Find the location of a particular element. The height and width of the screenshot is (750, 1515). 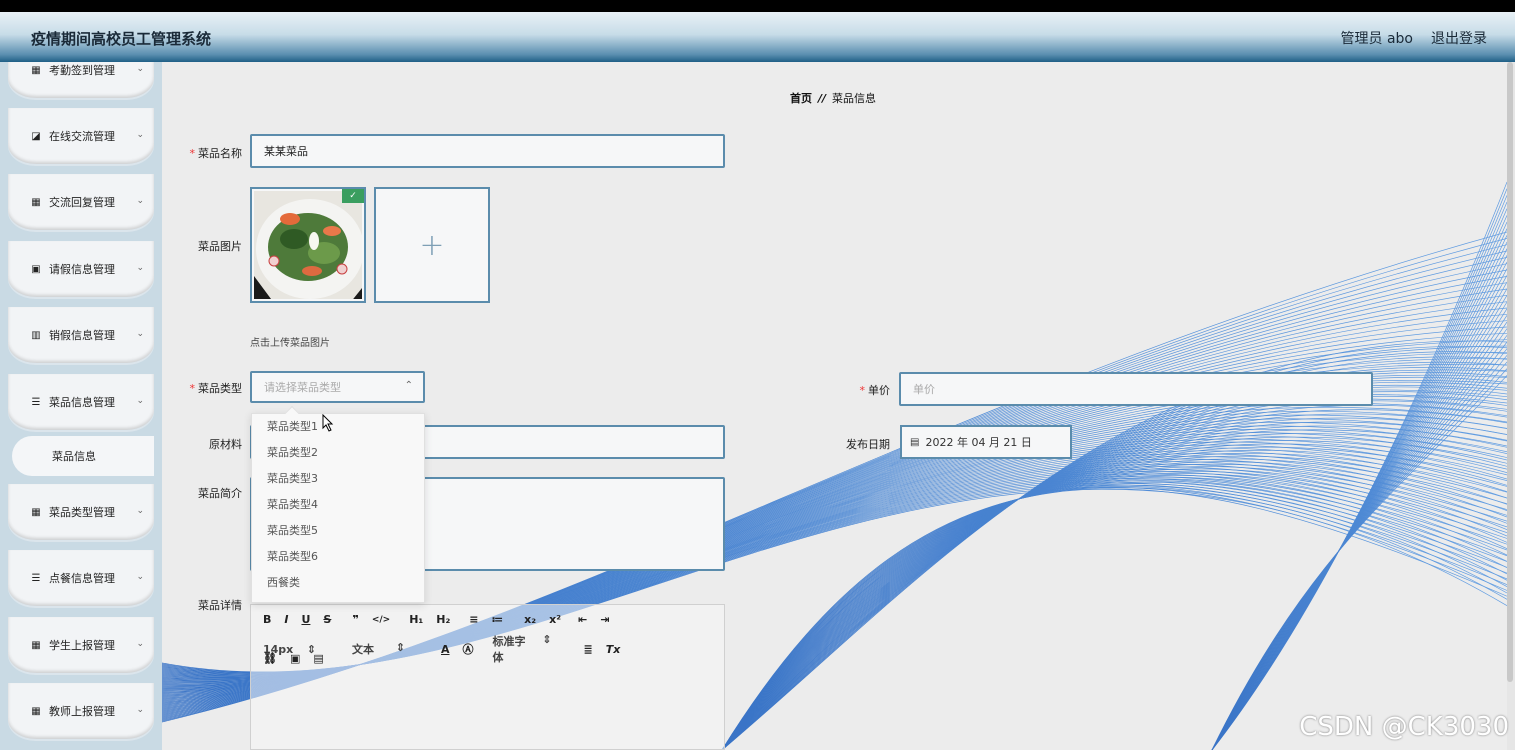

user-area: 管理员 abo 退出登录 is located at coordinates (1414, 38).